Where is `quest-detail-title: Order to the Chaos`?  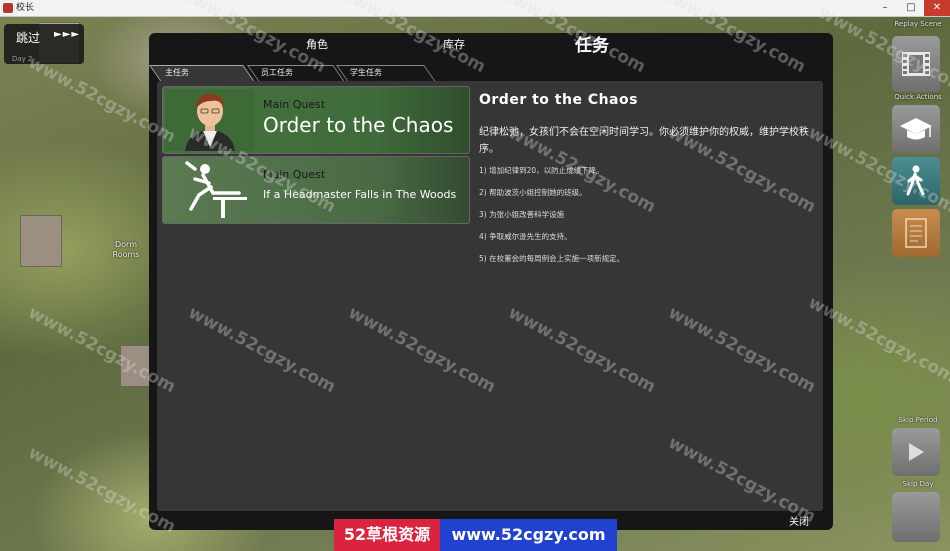
quest-detail-title: Order to the Chaos is located at coordinates (558, 100).